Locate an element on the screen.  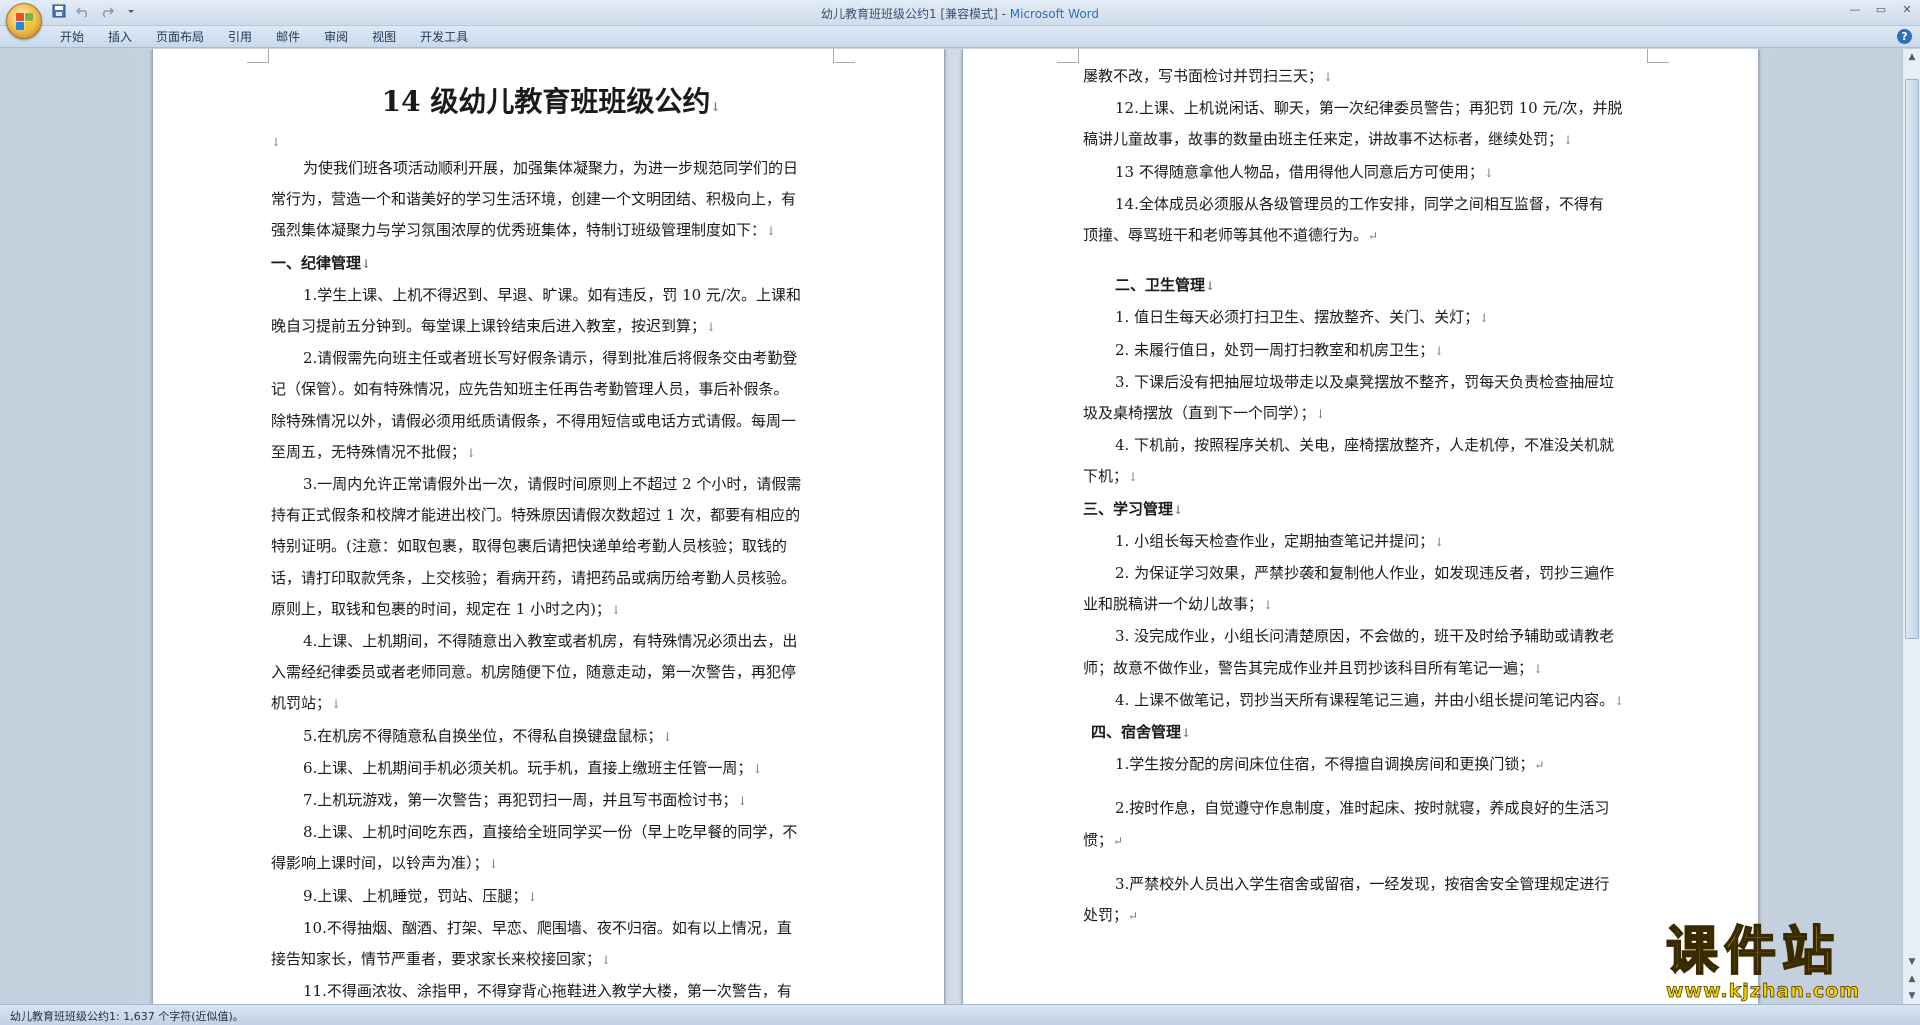
paragraph-line: 1.学生上课、上机不得迟到、早退、旷课。如有违反，罚 10 元/次。上课和 is located at coordinates (551, 295).